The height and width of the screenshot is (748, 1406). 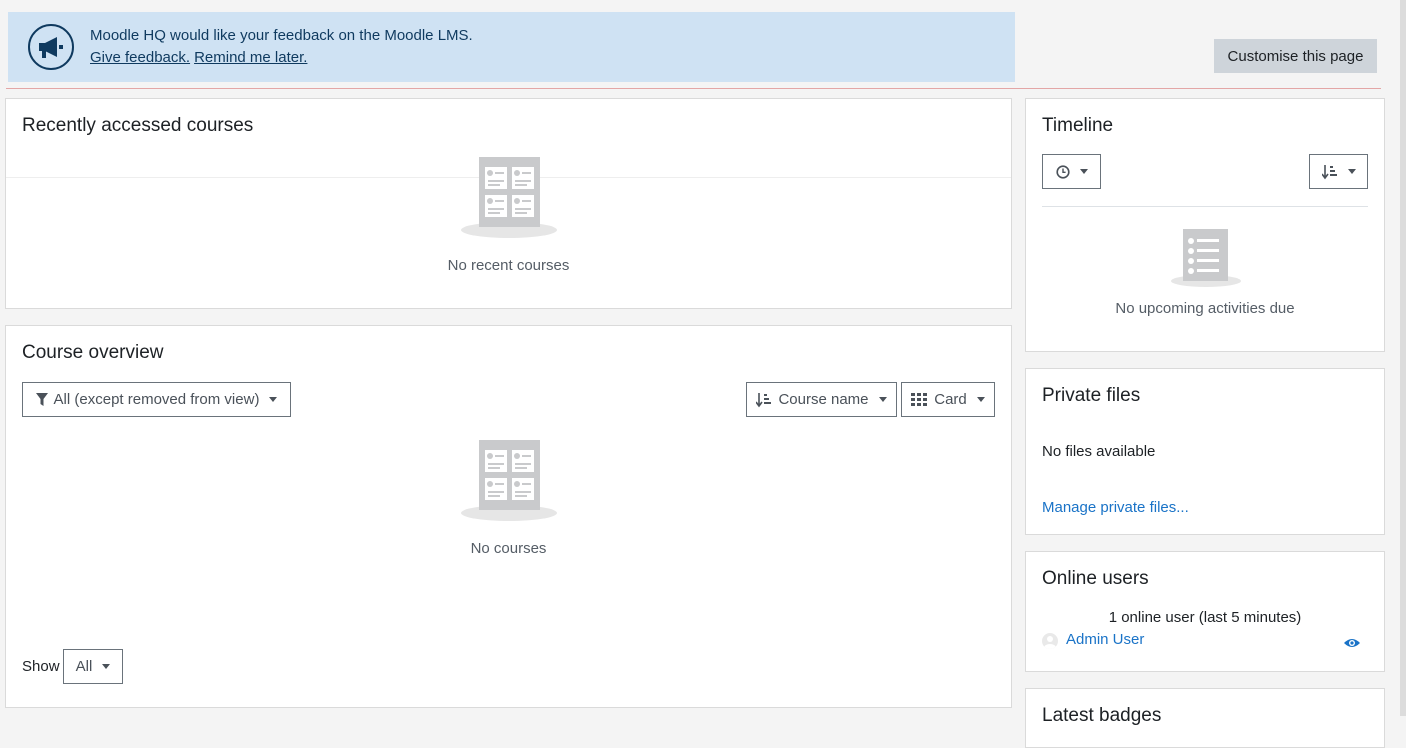 I want to click on remind-later-link: Remind me later., so click(x=250, y=57).